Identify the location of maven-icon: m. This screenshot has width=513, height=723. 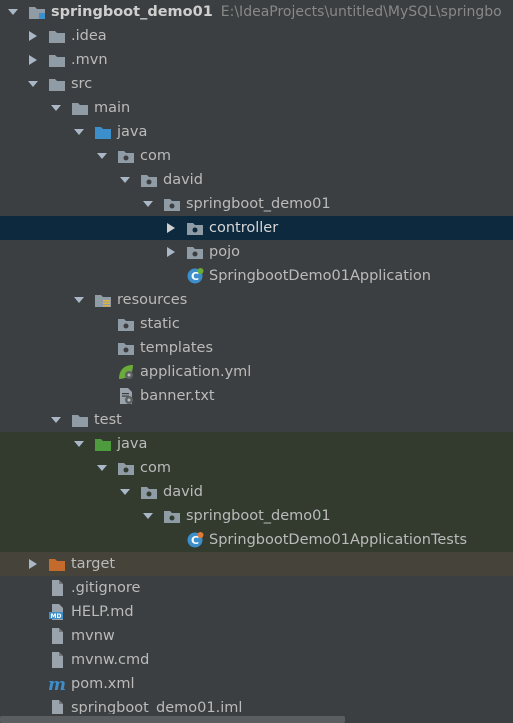
(57, 684).